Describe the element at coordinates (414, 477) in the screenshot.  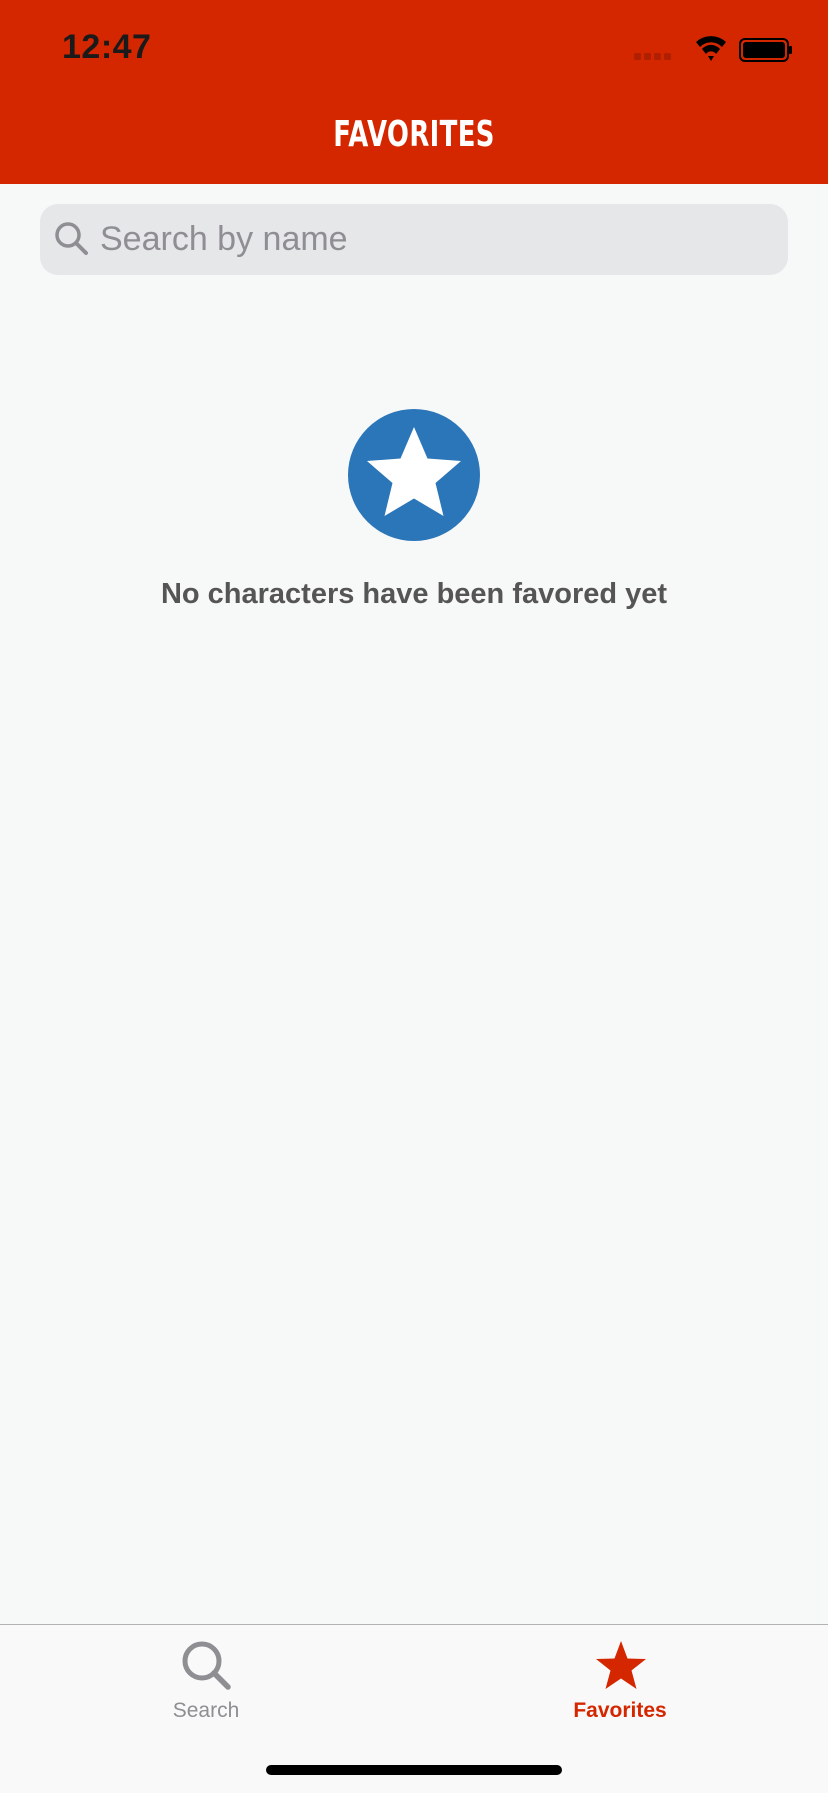
I see `star-circle-icon` at that location.